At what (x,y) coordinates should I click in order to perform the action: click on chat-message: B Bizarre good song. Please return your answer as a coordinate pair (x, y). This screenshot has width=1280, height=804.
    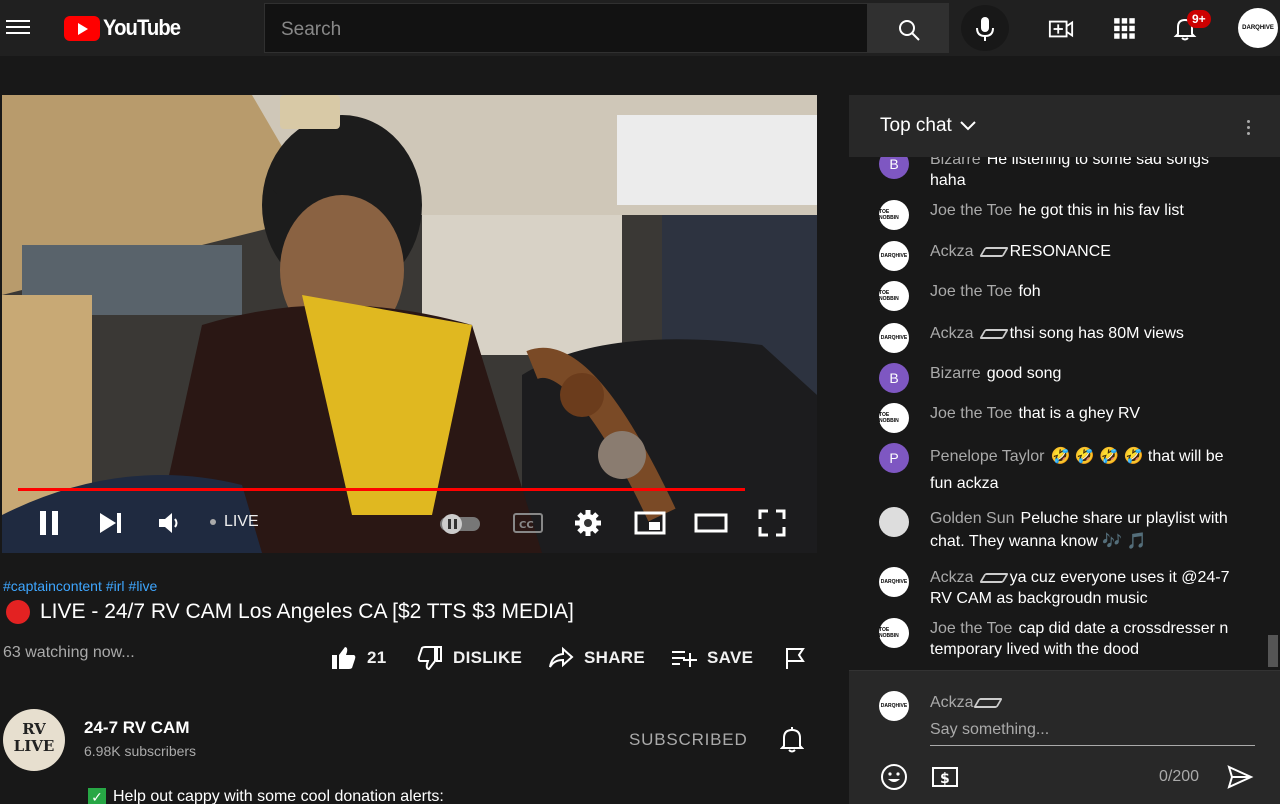
    Looking at the image, I should click on (1054, 378).